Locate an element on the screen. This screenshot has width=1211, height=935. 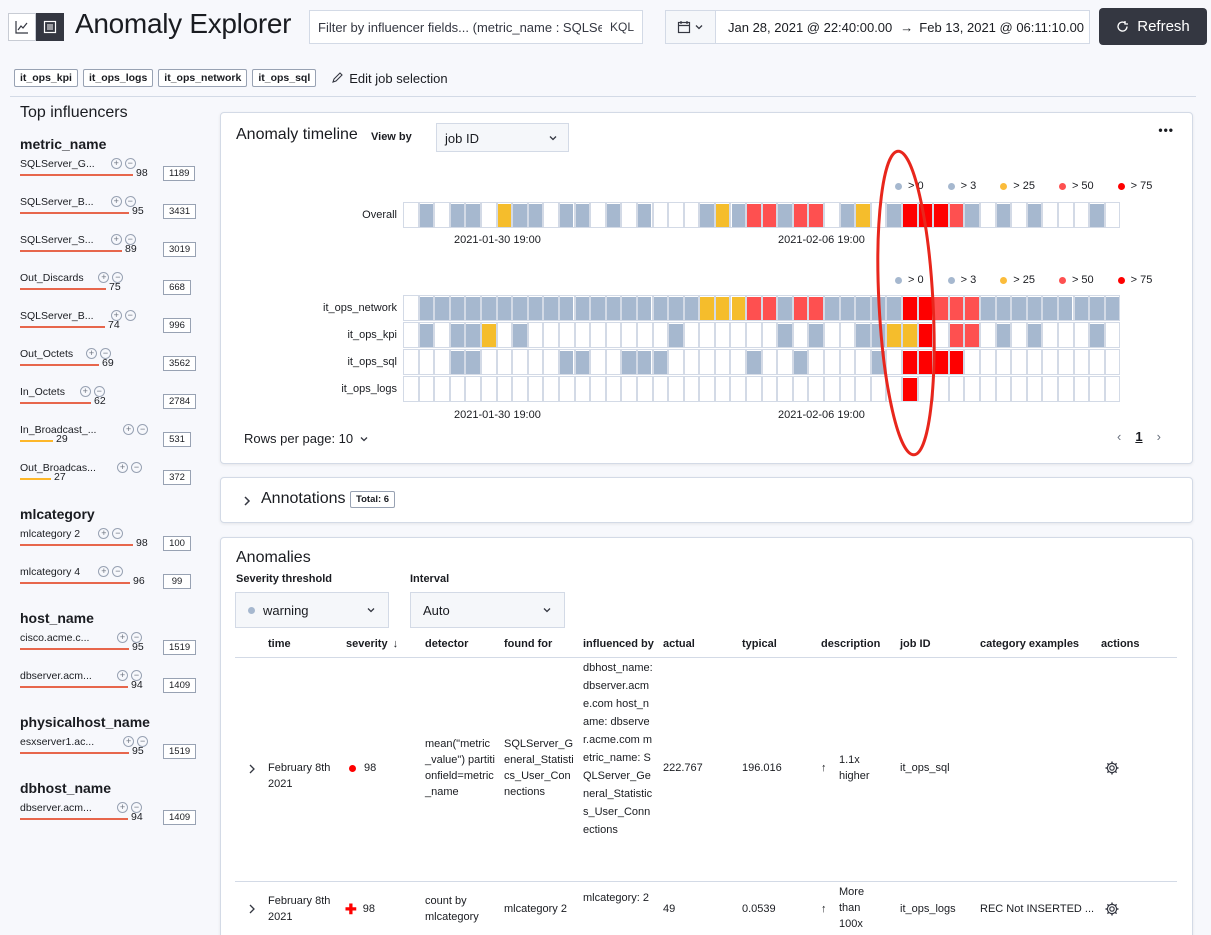
influencer-label: mlcategory 4 is located at coordinates (50, 572).